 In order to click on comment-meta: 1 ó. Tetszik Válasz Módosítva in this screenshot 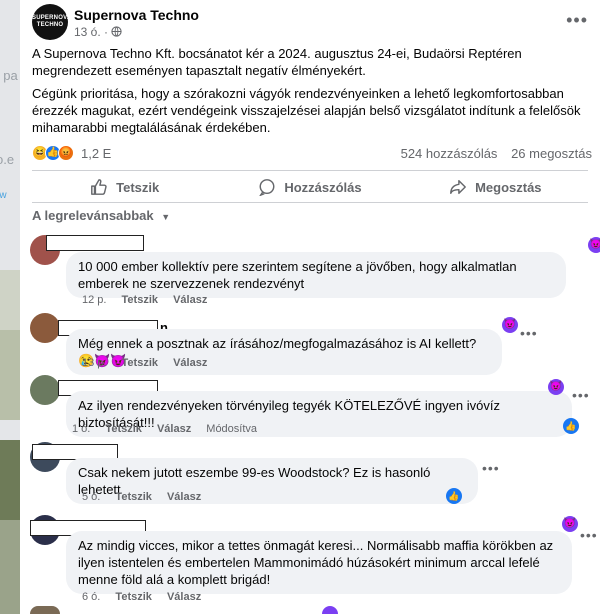, I will do `click(170, 429)`.